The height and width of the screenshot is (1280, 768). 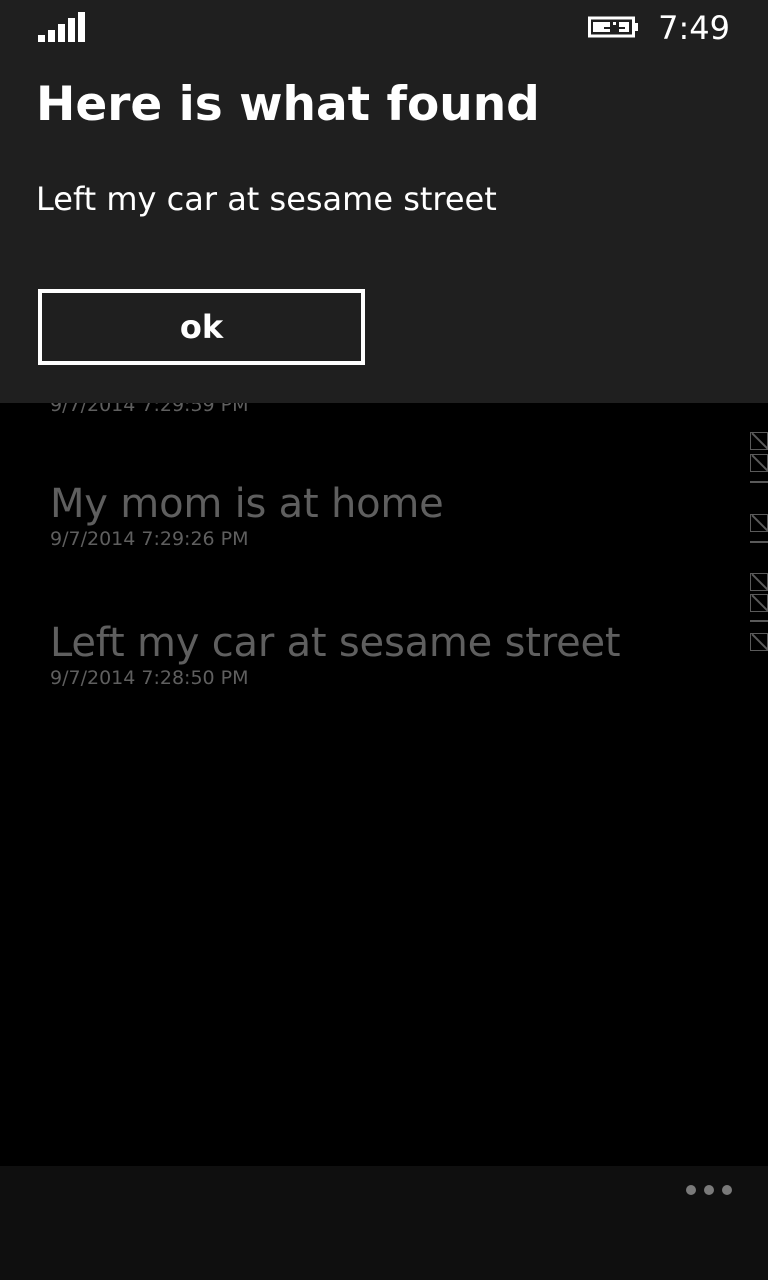 What do you see at coordinates (613, 27) in the screenshot?
I see `battery-charging-icon` at bounding box center [613, 27].